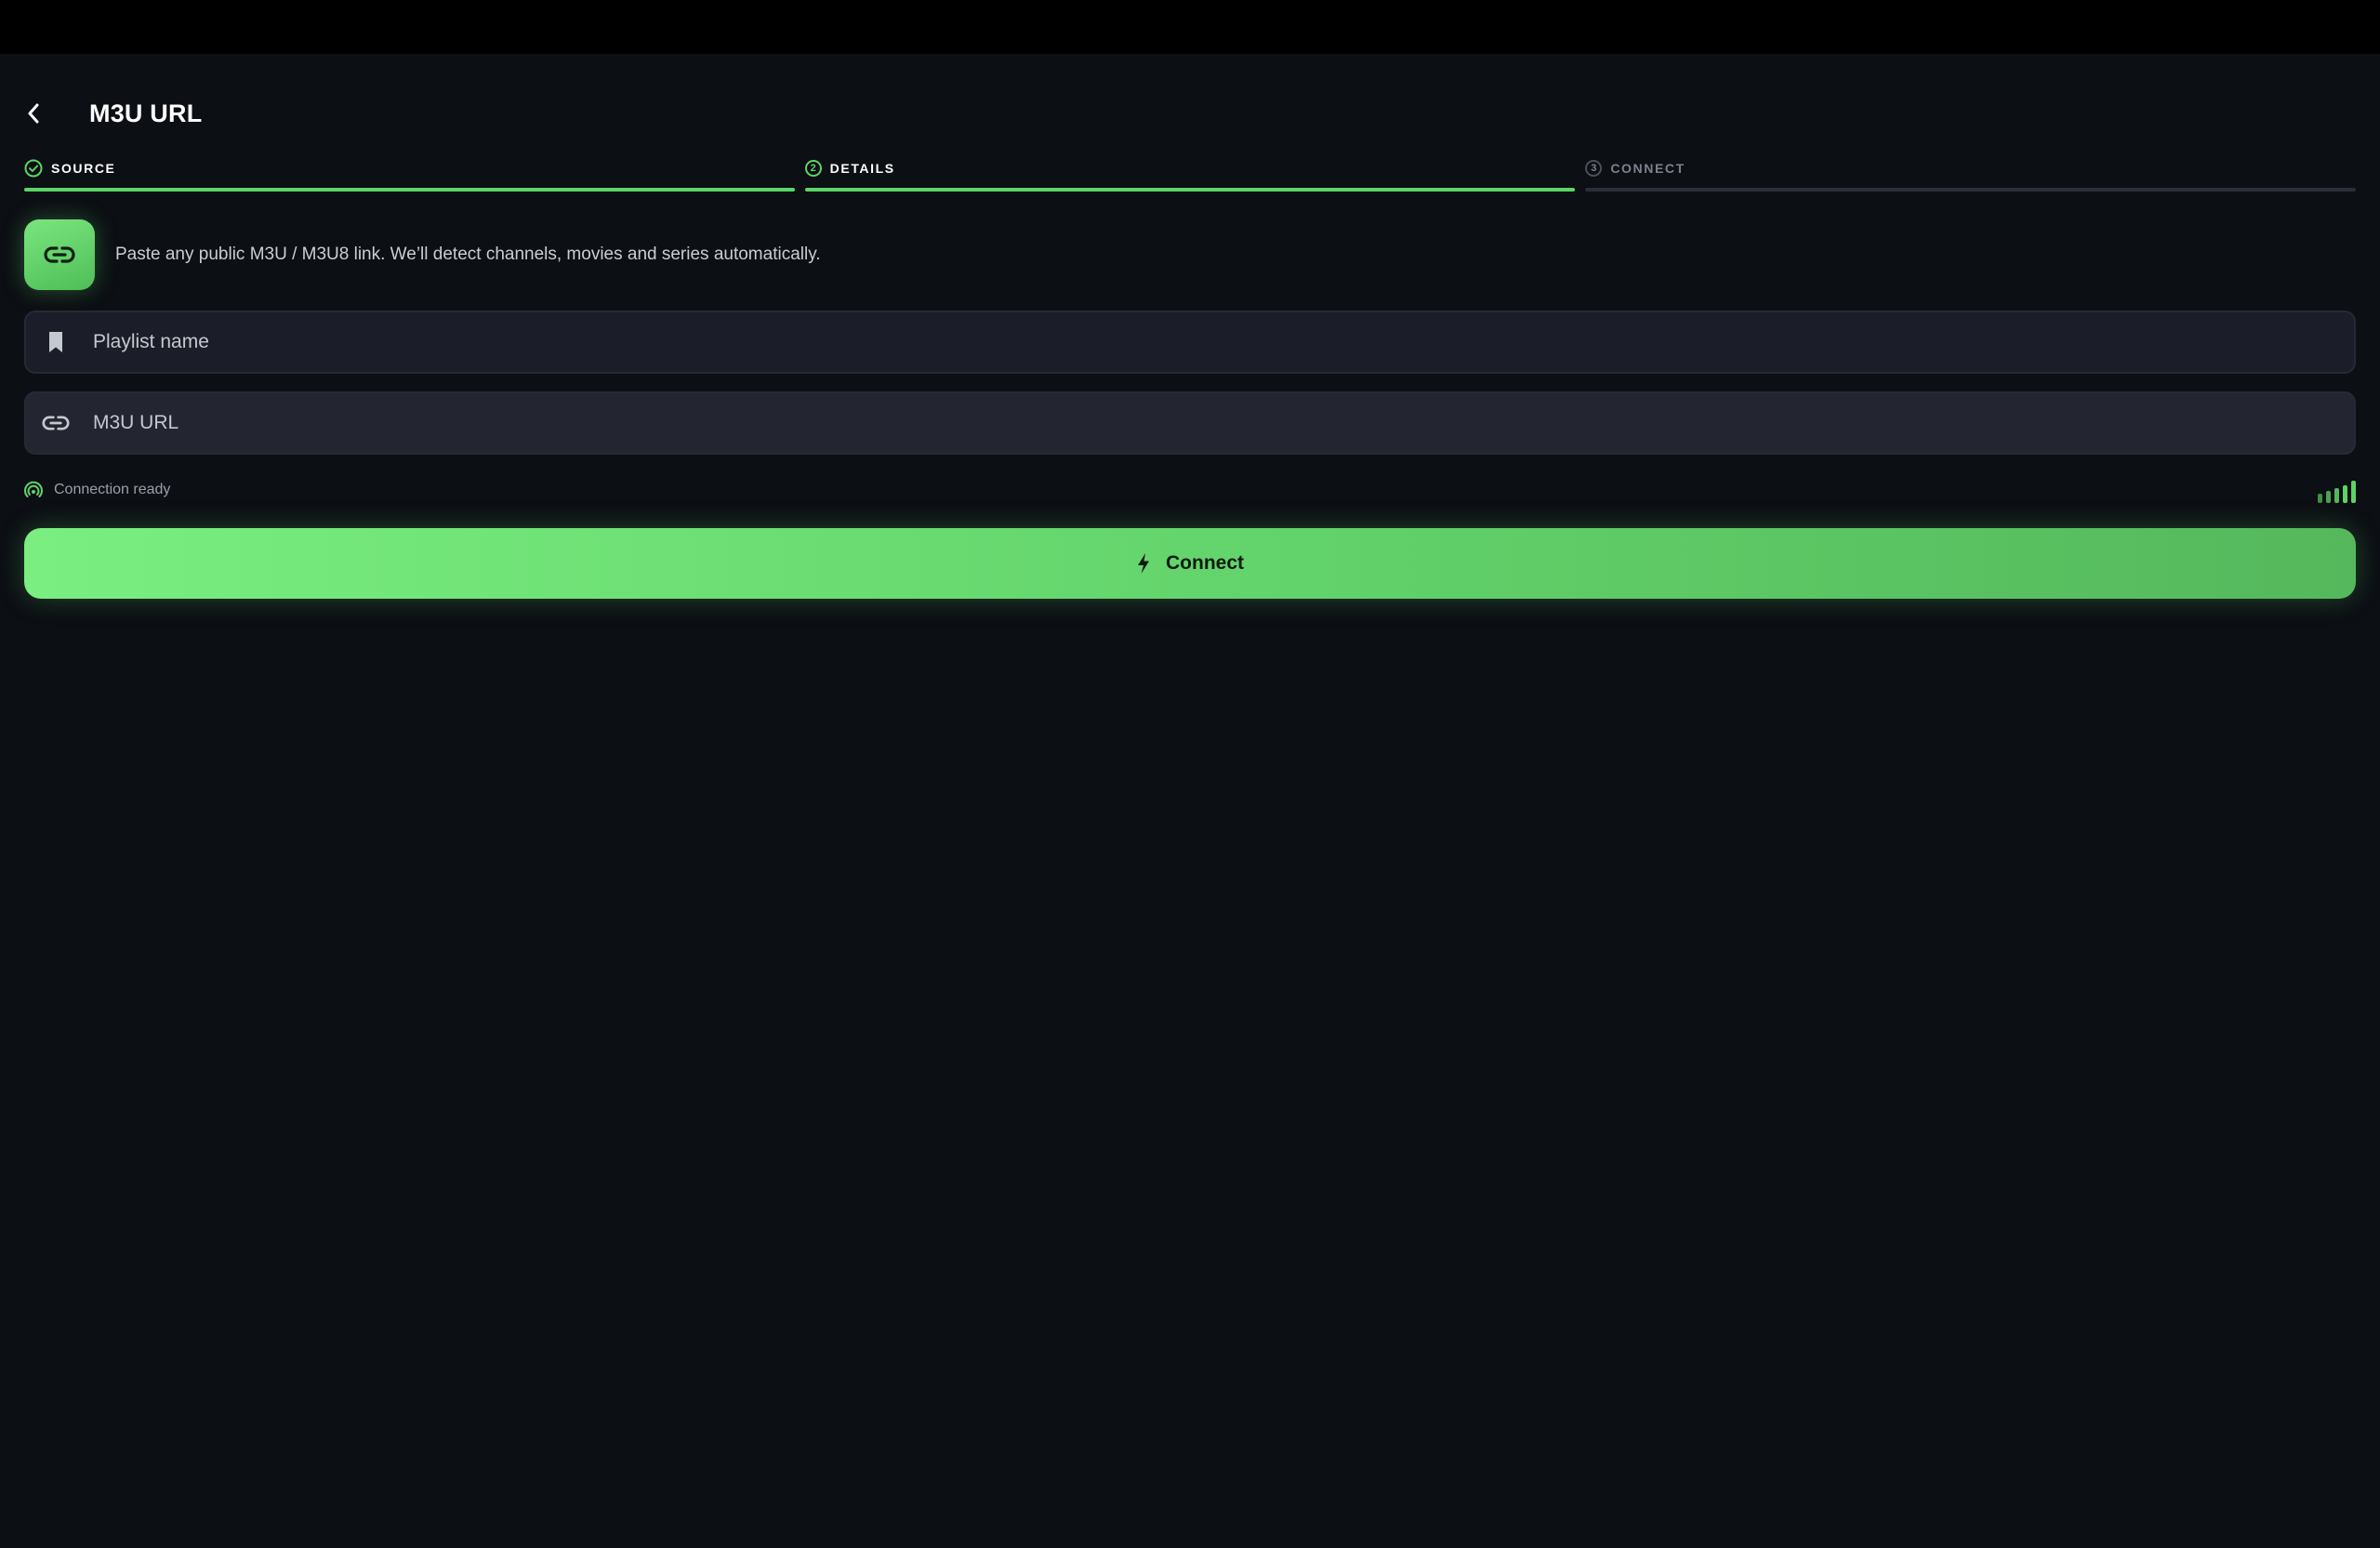 This screenshot has width=2380, height=1548. I want to click on stepper: SOURCE 2 DETAILS 3 CONNECT, so click(1190, 174).